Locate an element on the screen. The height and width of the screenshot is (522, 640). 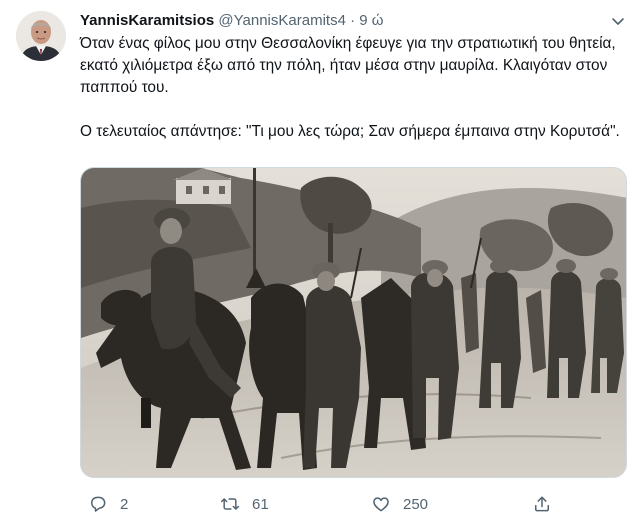
tweet-header: YannisKaramitsios @YannisKaramits4 · 9 ώ is located at coordinates (345, 21).